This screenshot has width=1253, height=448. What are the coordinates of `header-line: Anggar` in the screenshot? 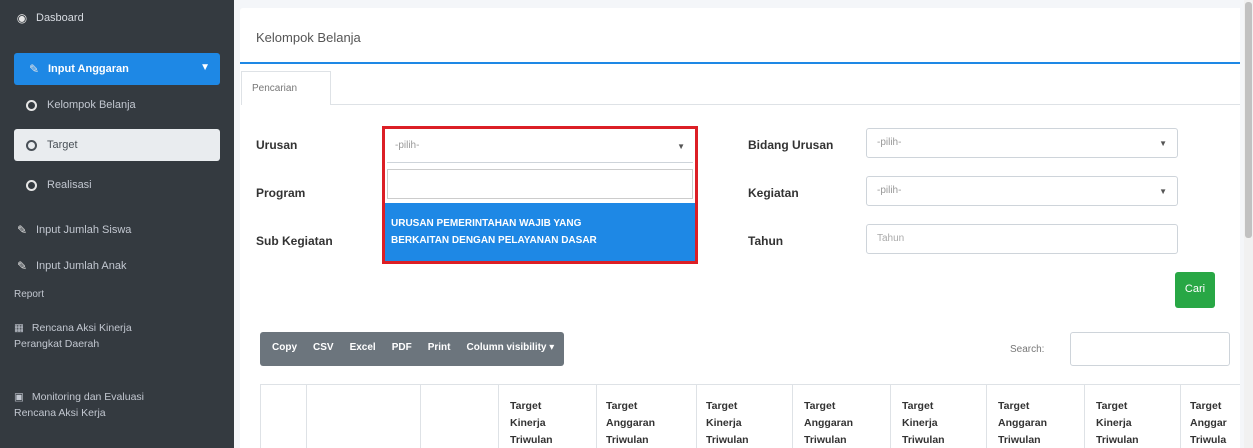 It's located at (1208, 423).